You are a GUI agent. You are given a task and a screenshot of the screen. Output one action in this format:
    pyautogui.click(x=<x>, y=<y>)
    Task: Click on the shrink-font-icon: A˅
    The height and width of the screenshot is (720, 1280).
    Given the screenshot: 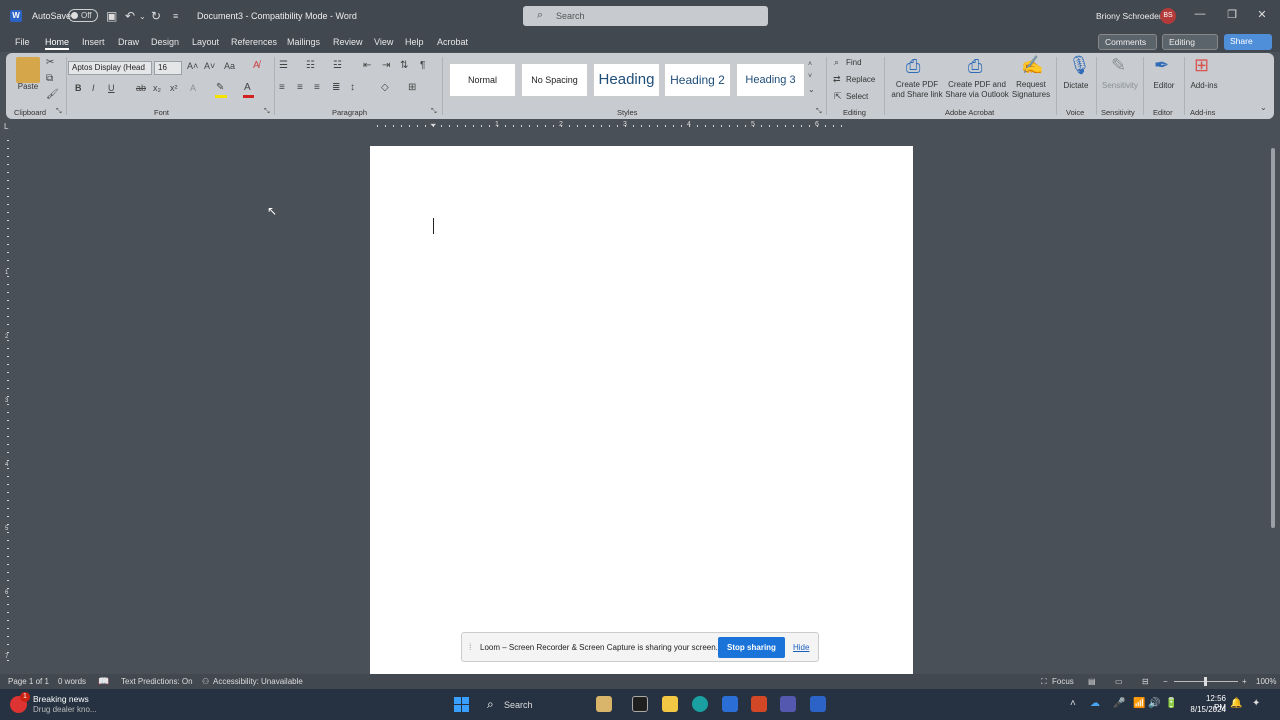 What is the action you would take?
    pyautogui.click(x=209, y=66)
    